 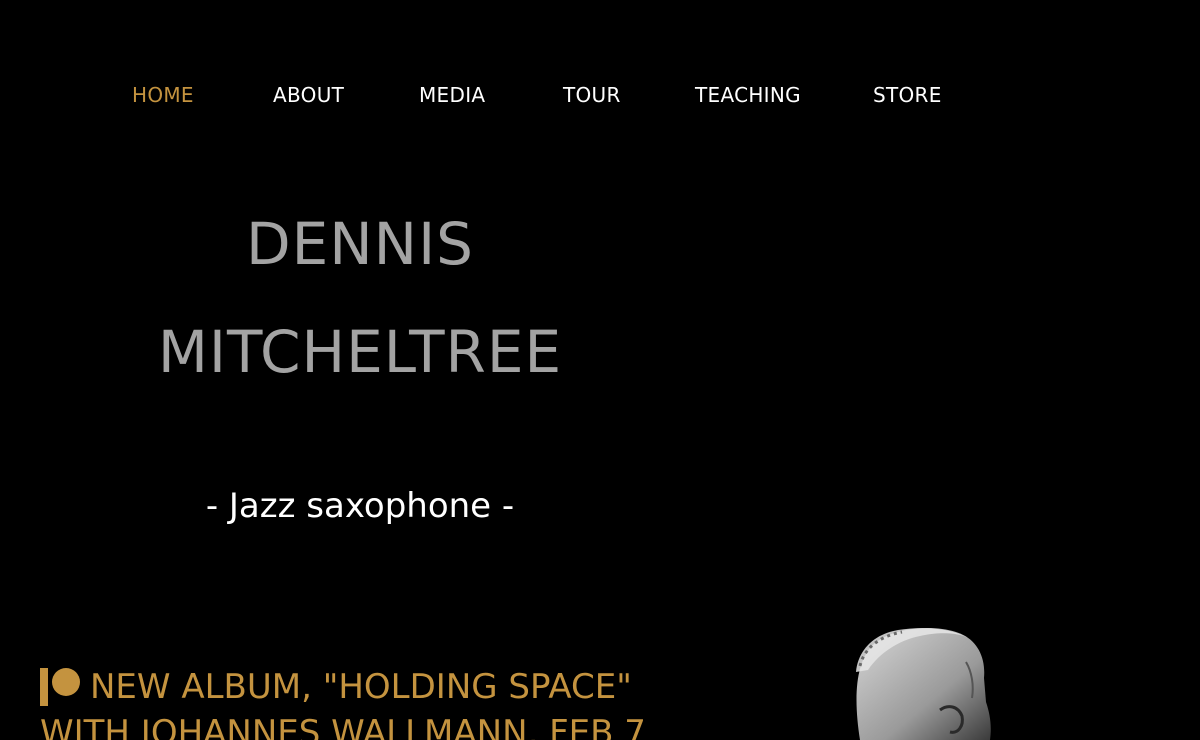 What do you see at coordinates (907, 95) in the screenshot?
I see `nav-item-store: STORE` at bounding box center [907, 95].